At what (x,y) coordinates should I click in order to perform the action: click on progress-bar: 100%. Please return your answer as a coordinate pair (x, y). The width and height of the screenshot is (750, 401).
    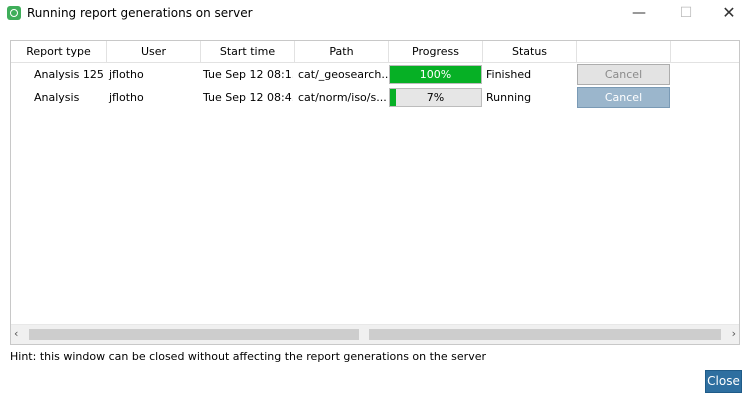
    Looking at the image, I should click on (435, 74).